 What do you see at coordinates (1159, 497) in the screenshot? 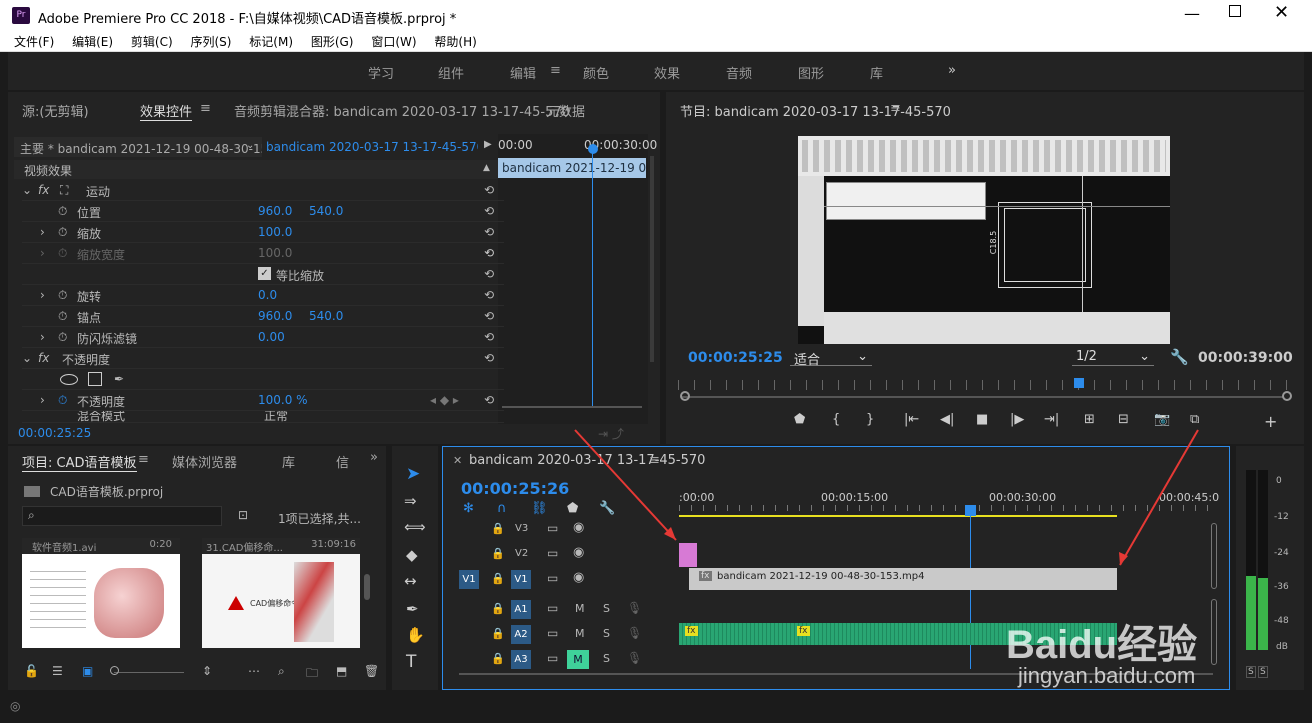
I see `annotation-arrow-right` at bounding box center [1159, 497].